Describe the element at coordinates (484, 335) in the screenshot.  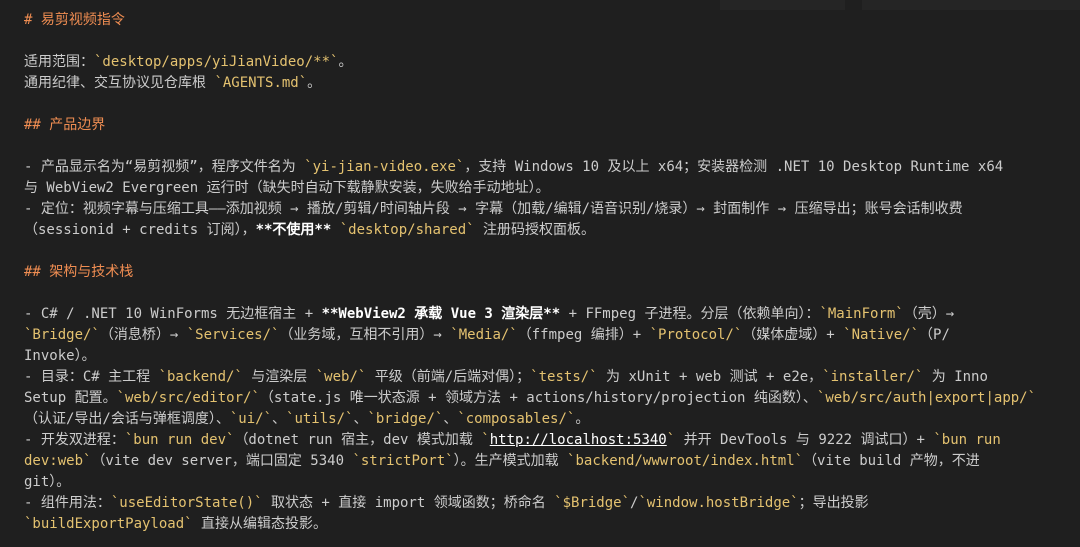
I see `inline-code: `Media/`` at that location.